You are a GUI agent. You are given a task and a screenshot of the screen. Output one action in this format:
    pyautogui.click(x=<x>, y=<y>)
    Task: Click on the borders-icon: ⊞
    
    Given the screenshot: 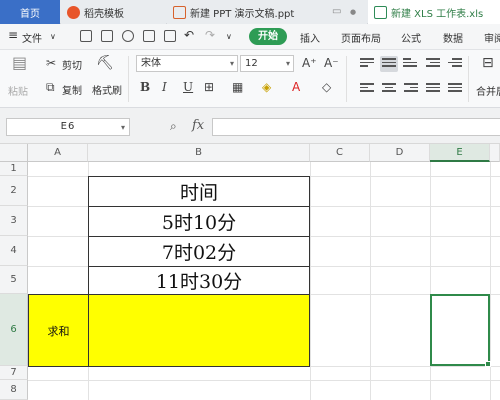 What is the action you would take?
    pyautogui.click(x=209, y=87)
    